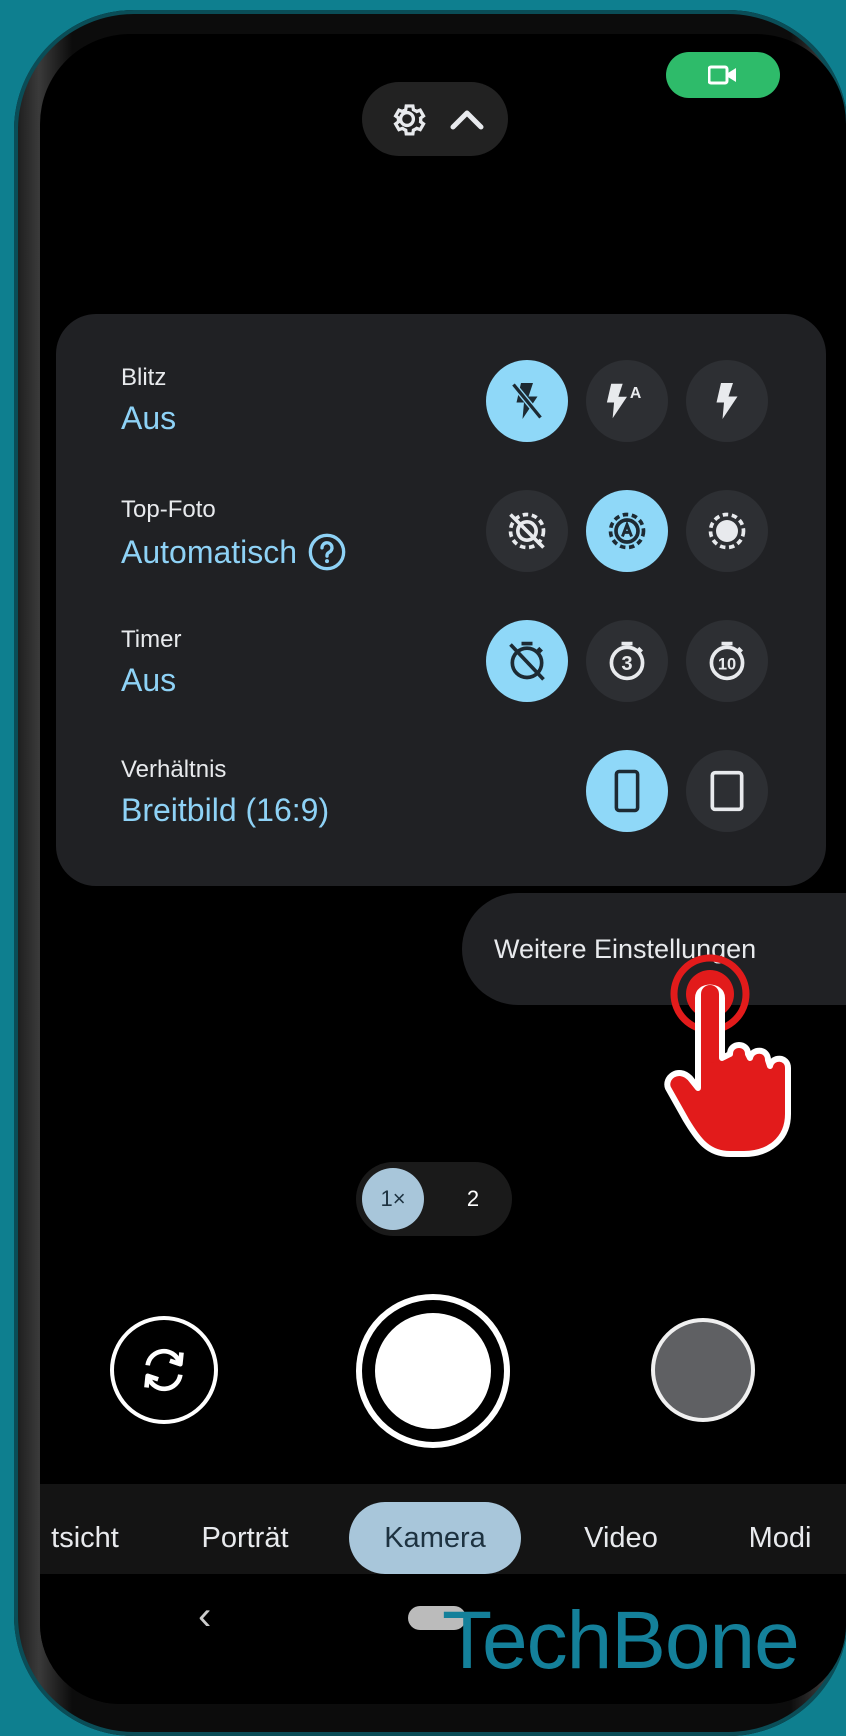 The width and height of the screenshot is (846, 1736). I want to click on flash-off-icon, so click(527, 401).